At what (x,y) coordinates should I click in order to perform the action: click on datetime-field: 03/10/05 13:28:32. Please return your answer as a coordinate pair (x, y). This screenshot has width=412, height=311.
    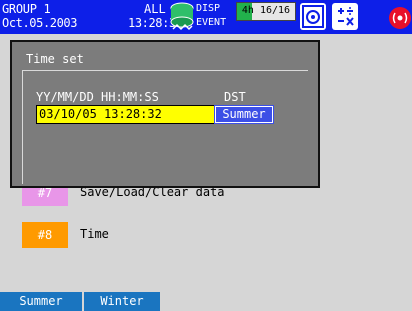
    Looking at the image, I should click on (127, 114).